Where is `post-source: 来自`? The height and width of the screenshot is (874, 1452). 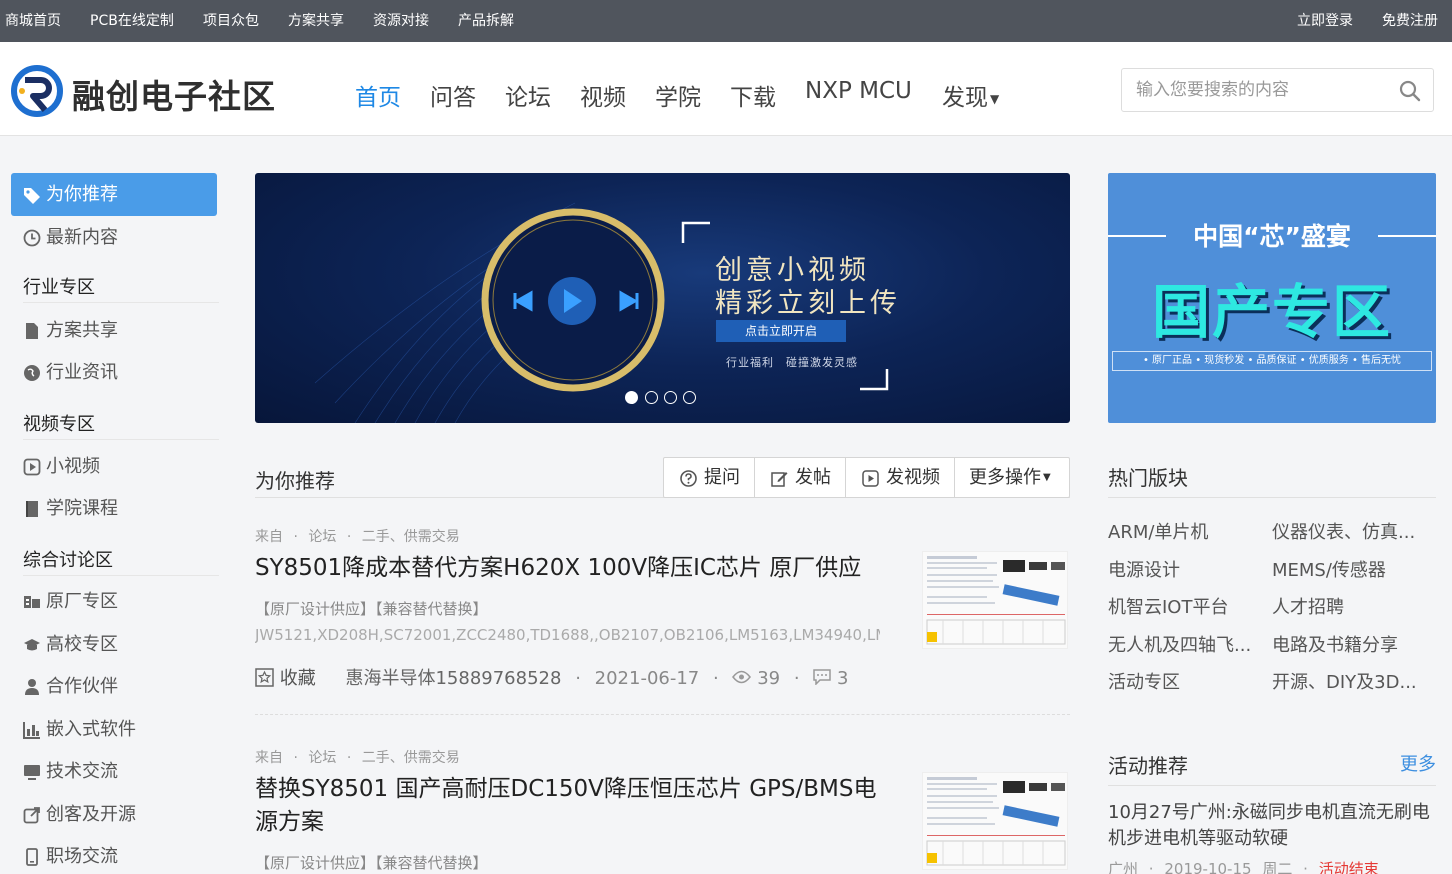
post-source: 来自 is located at coordinates (269, 758).